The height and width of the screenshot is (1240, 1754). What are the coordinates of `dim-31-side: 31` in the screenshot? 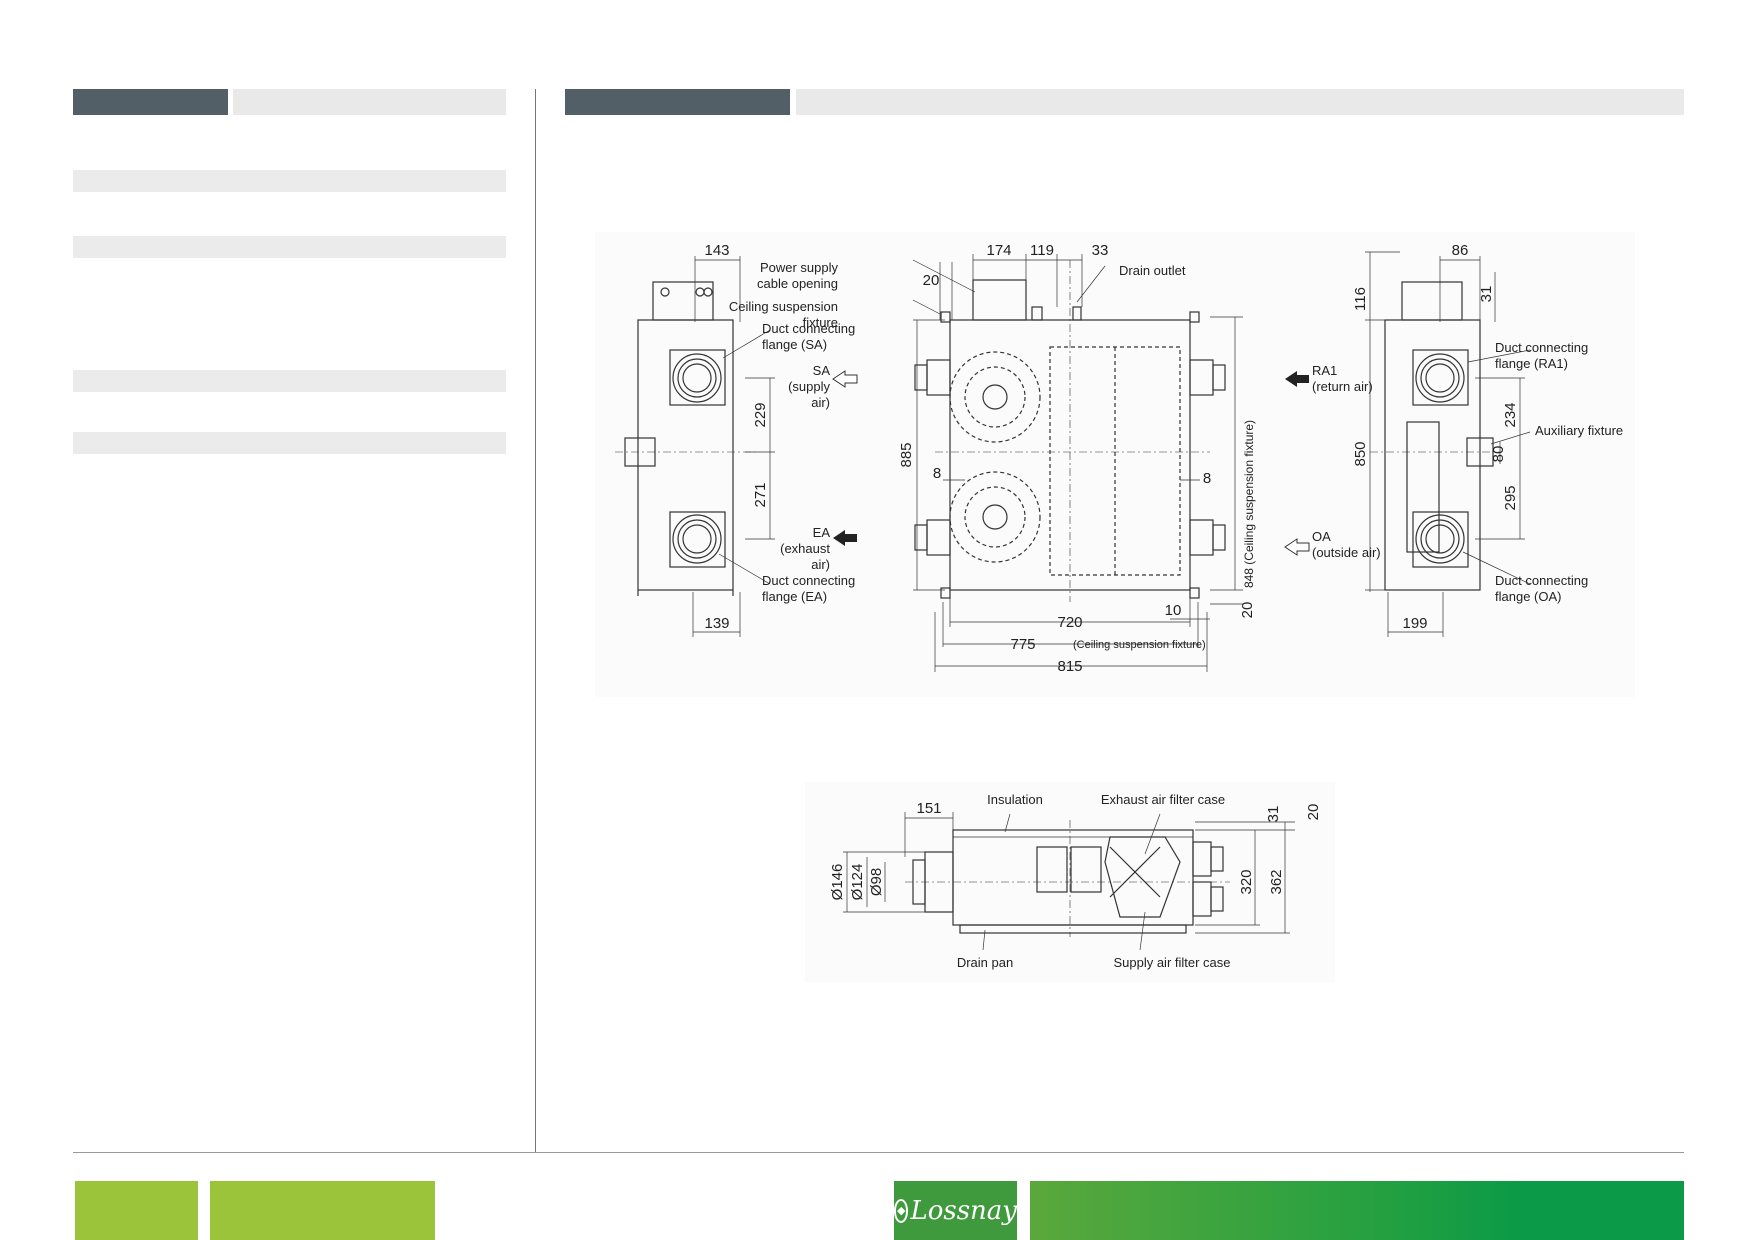 It's located at (1273, 814).